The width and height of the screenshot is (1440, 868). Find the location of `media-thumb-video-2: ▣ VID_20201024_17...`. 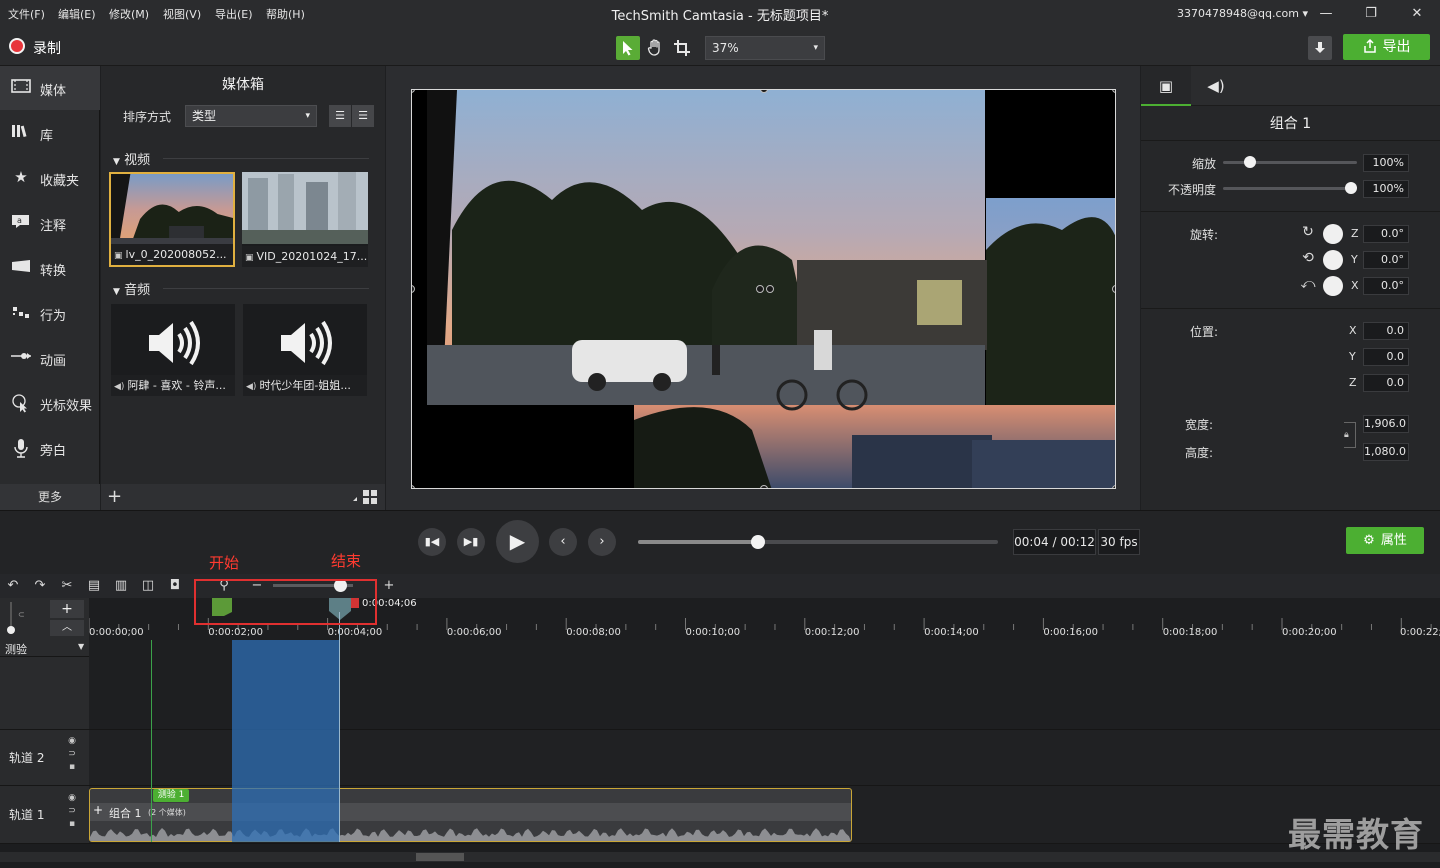

media-thumb-video-2: ▣ VID_20201024_17... is located at coordinates (305, 219).